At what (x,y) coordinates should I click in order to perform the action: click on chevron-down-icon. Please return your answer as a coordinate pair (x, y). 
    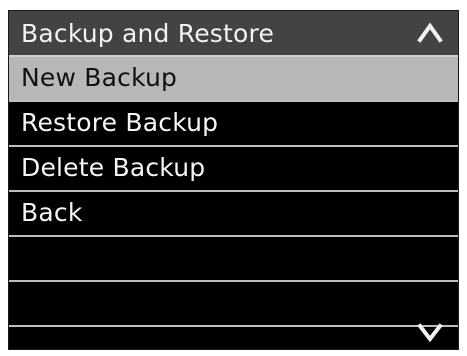
    Looking at the image, I should click on (430, 333).